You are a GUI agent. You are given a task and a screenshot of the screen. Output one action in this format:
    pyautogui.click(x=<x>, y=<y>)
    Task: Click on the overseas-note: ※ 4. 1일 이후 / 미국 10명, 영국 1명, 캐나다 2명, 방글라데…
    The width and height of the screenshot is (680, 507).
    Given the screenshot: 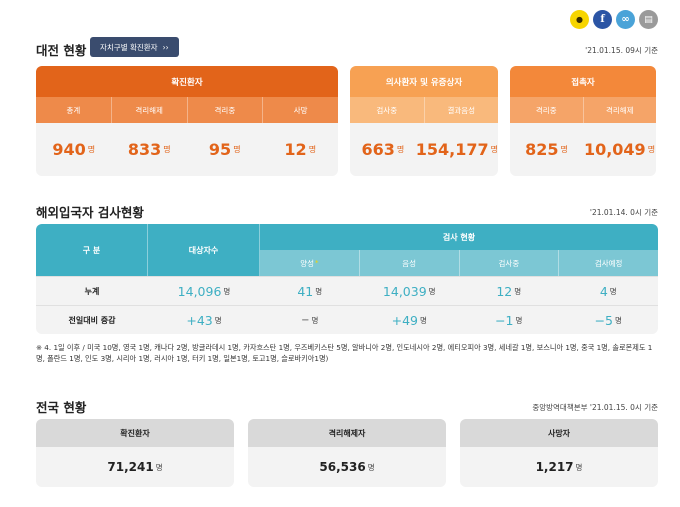 What is the action you would take?
    pyautogui.click(x=344, y=353)
    